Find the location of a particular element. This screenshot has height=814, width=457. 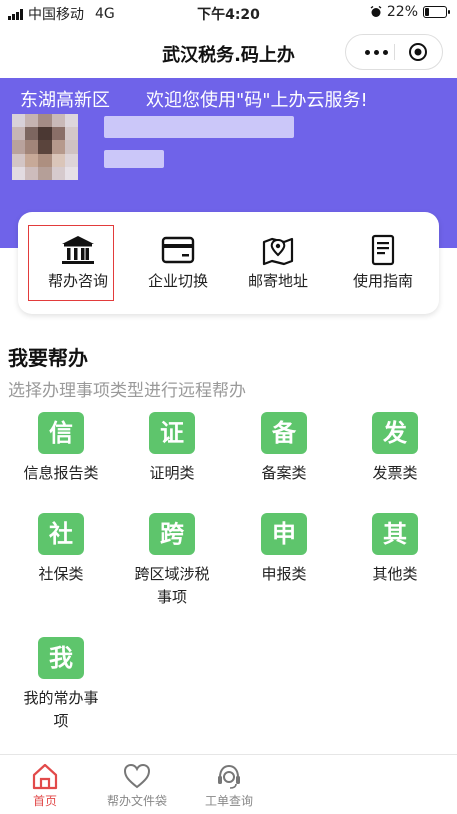

category-tile: 发 is located at coordinates (395, 433).